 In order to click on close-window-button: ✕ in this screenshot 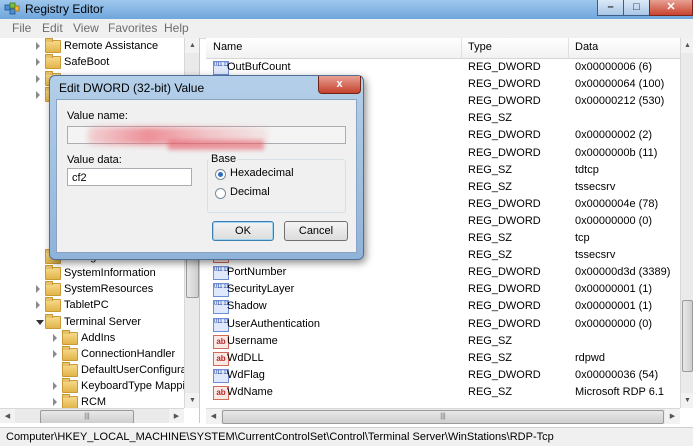, I will do `click(671, 8)`.